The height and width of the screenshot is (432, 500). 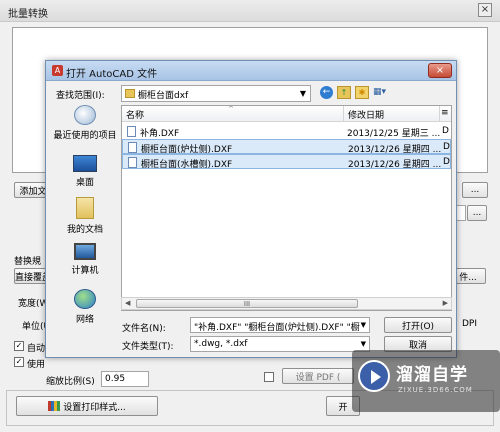 I want to click on open-button: 打开(O), so click(x=418, y=325).